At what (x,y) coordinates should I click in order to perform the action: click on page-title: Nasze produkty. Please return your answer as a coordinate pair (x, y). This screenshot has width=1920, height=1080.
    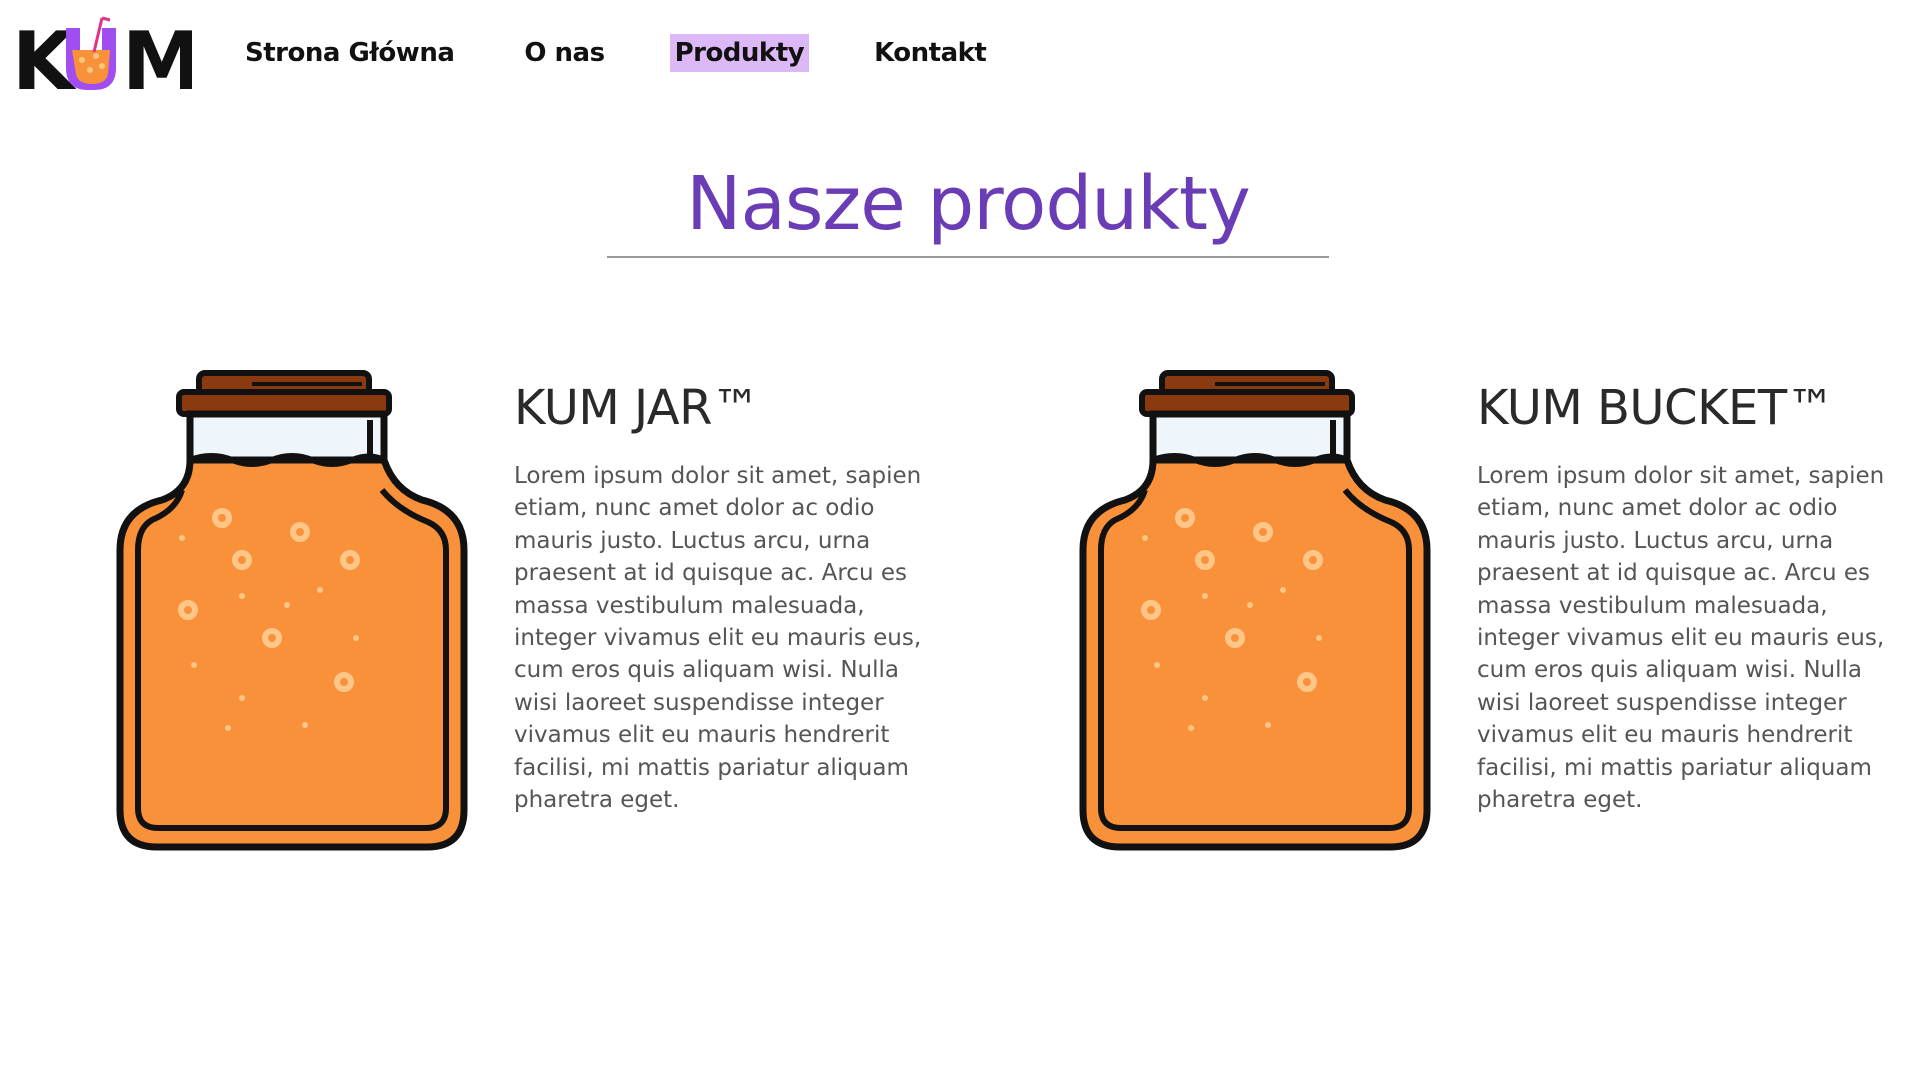
    Looking at the image, I should click on (968, 204).